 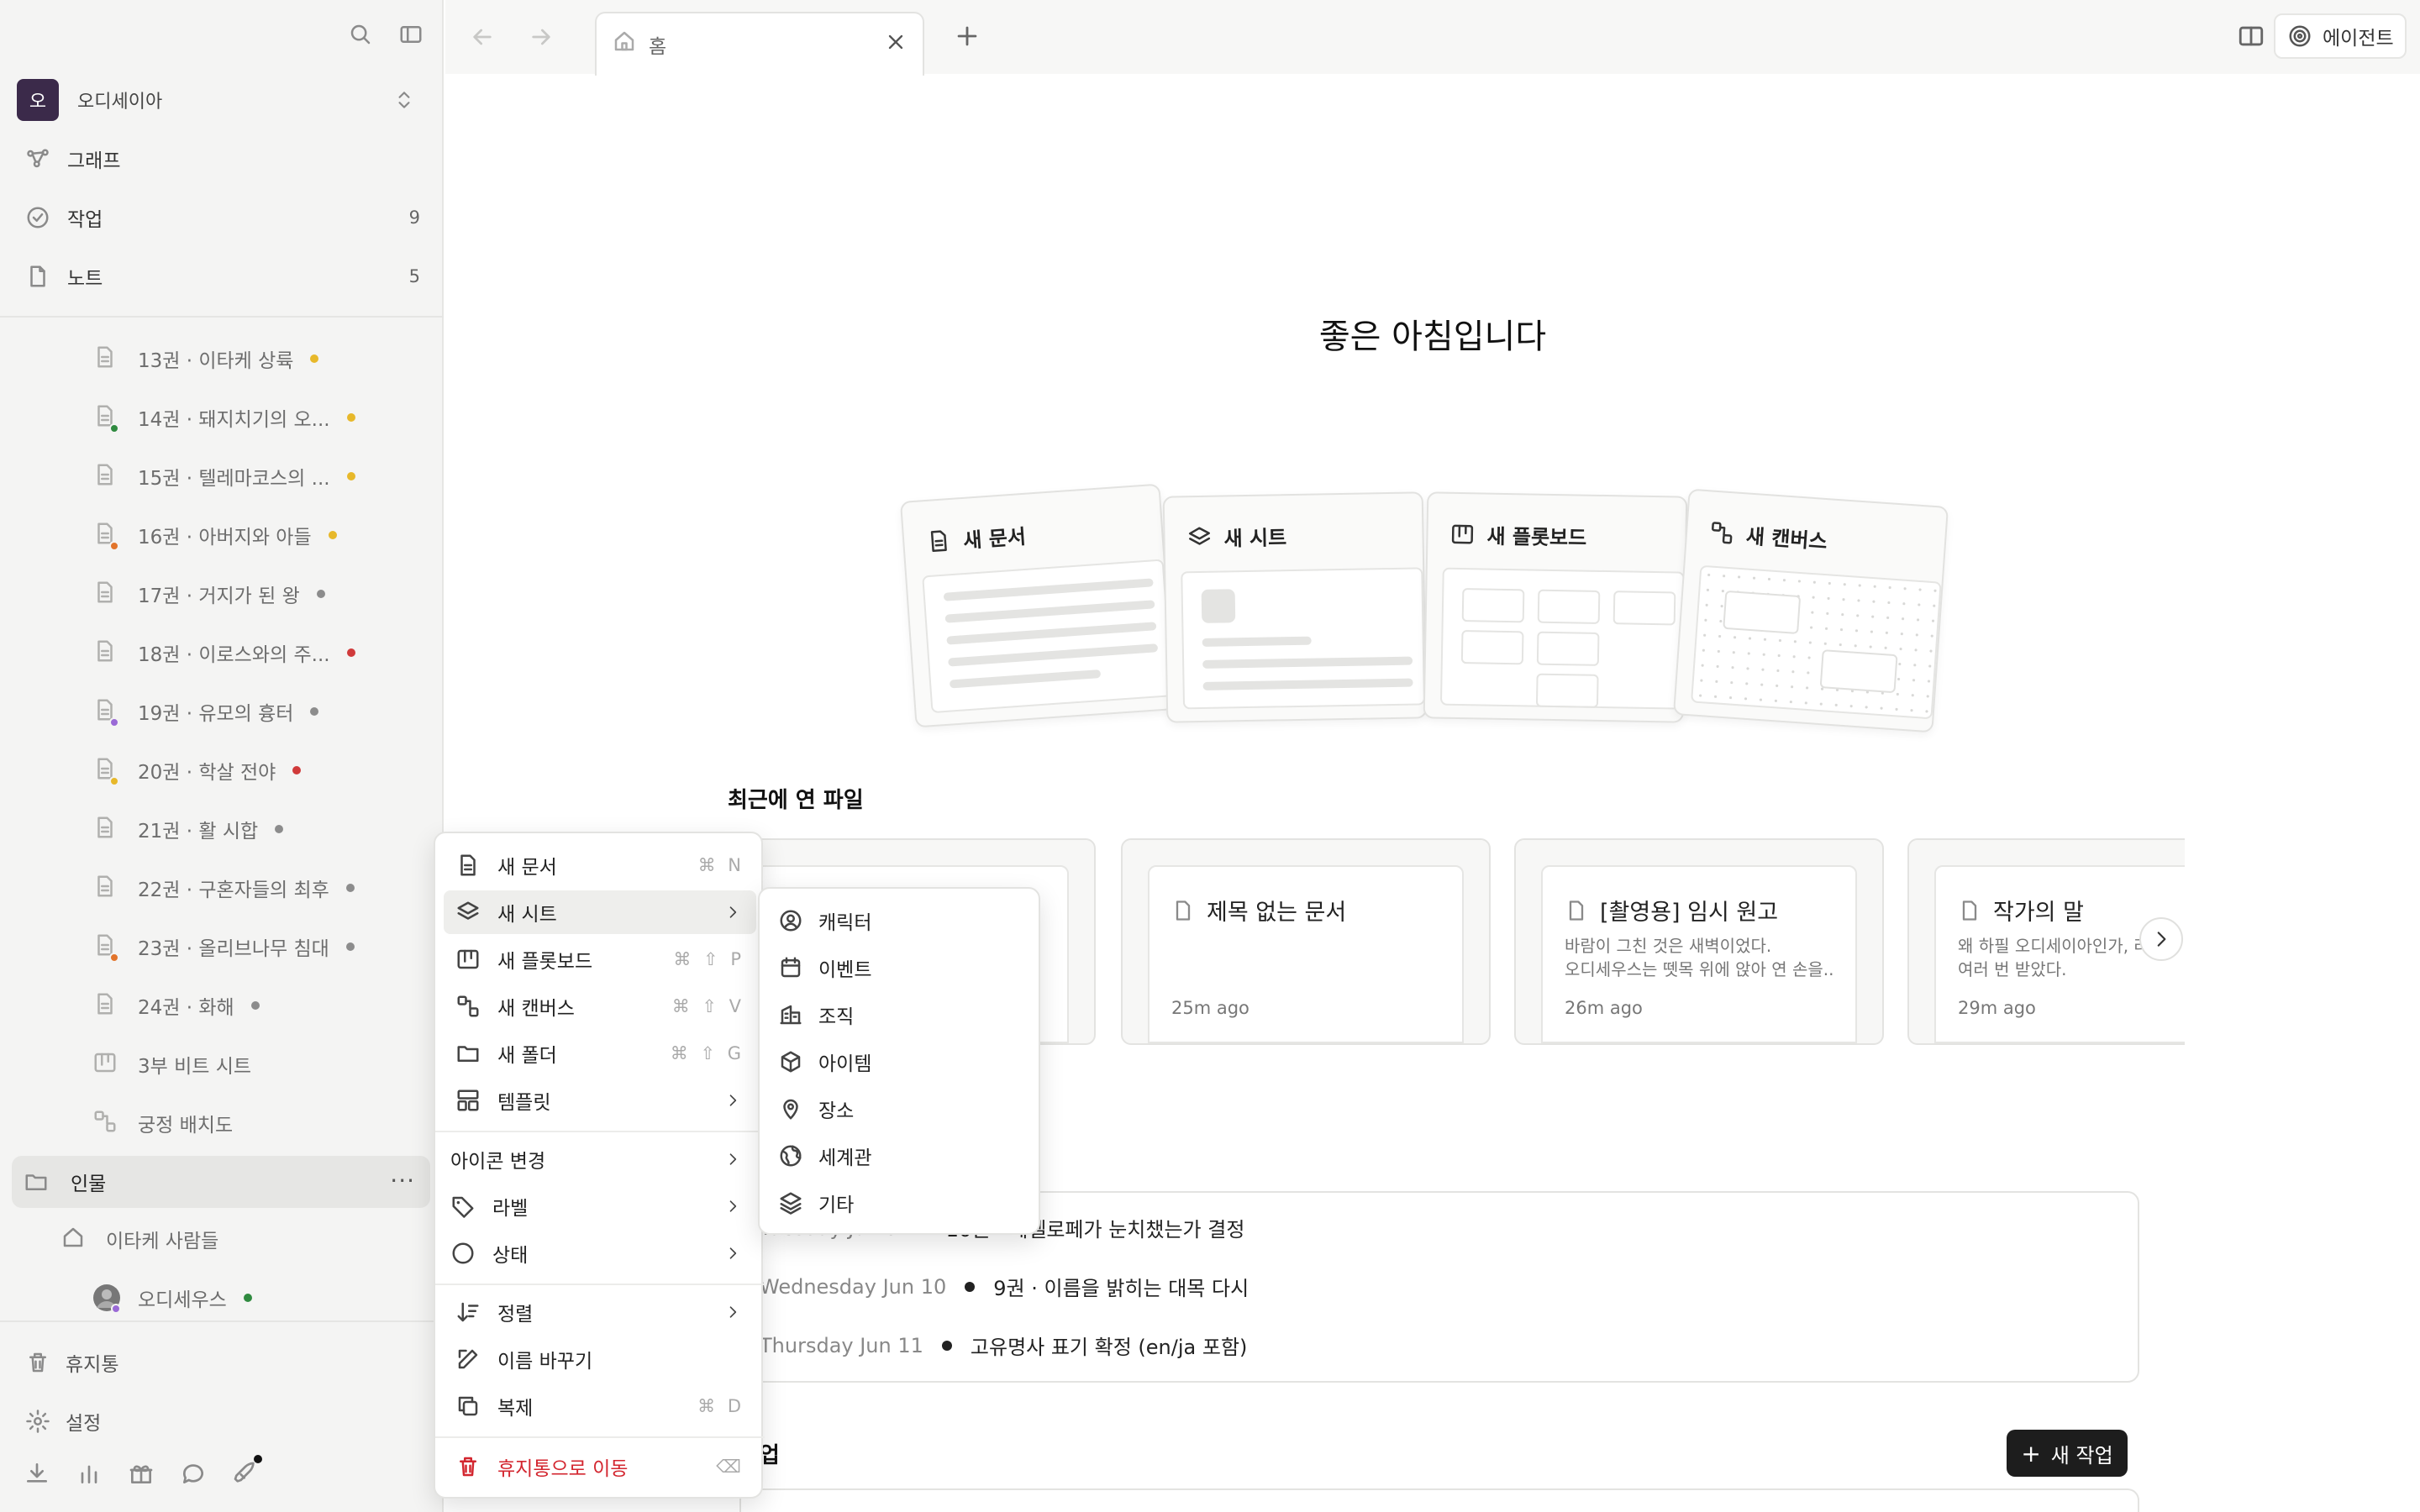 I want to click on menu-item-template: 템플릿, so click(x=600, y=1100).